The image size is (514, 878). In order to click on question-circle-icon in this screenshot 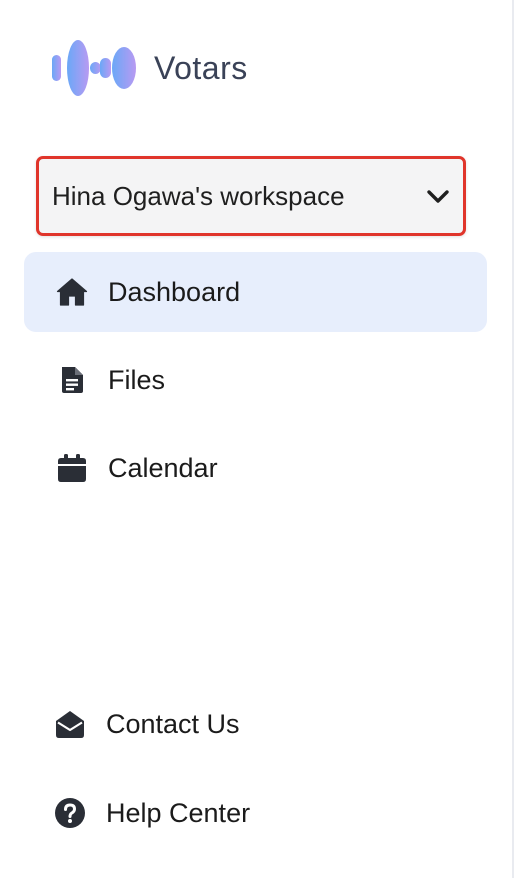, I will do `click(70, 813)`.